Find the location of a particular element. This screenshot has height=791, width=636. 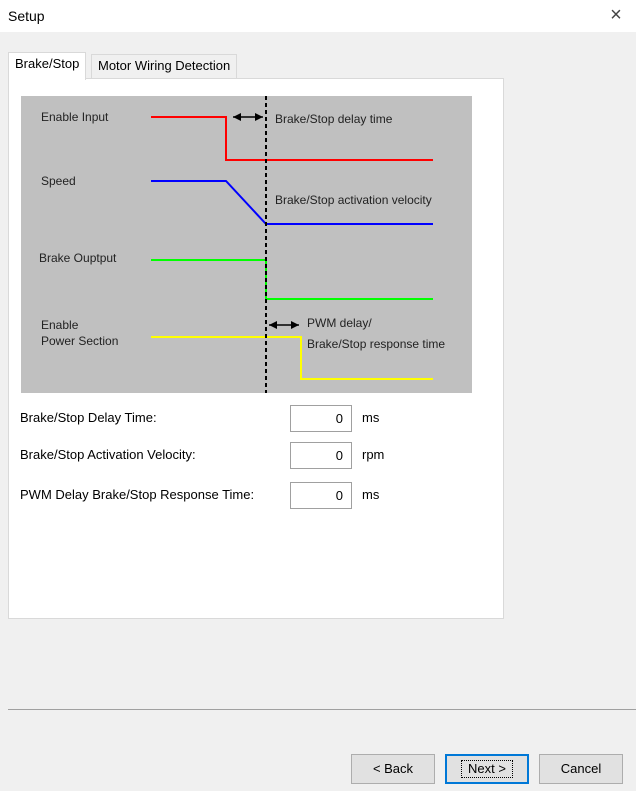

next-button-label: Next > is located at coordinates (487, 769).